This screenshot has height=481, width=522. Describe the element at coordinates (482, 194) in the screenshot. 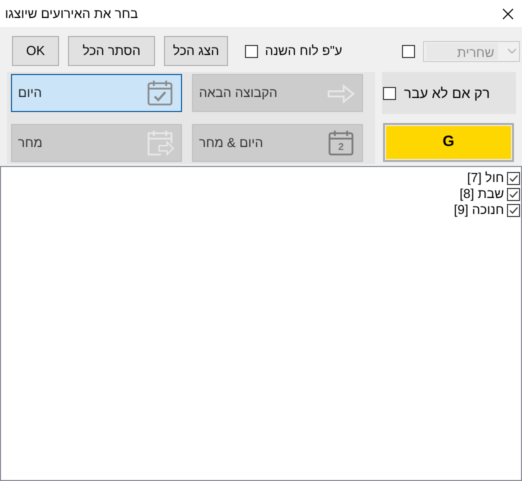

I see `event-label: שבת [8]` at that location.